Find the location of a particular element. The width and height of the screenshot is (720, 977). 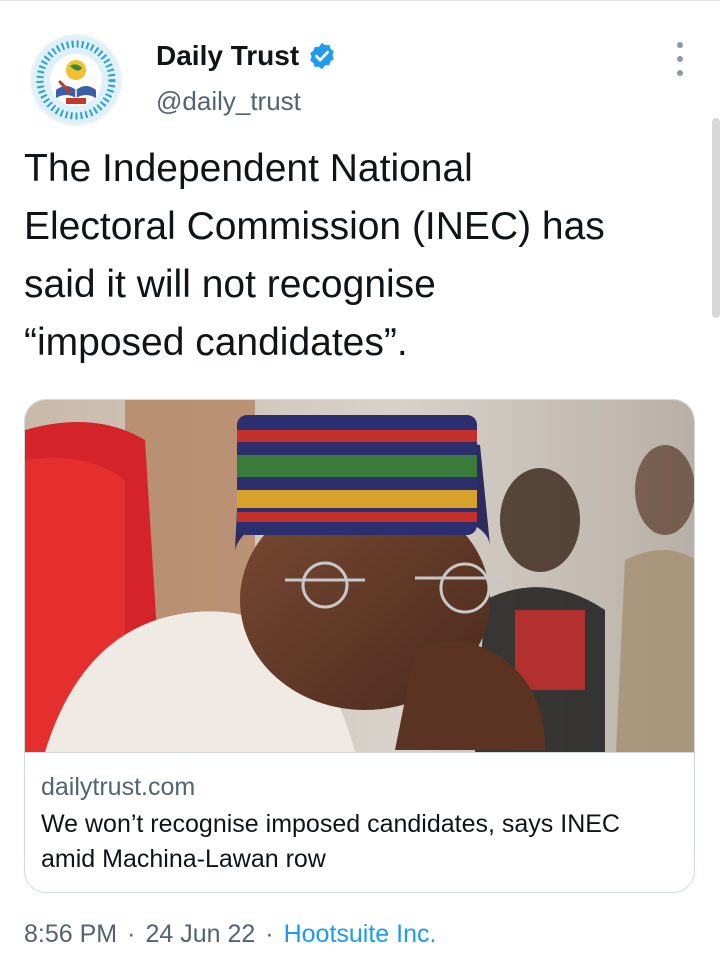

author-avatar is located at coordinates (76, 80).